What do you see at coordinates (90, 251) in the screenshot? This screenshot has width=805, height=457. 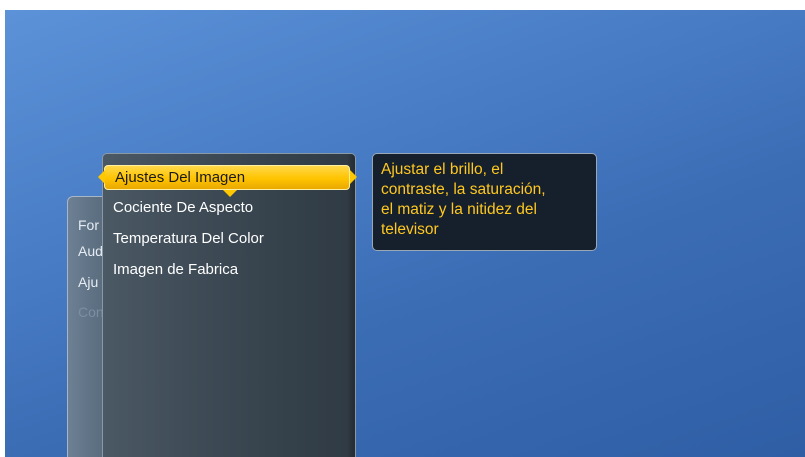 I see `parent-menu-item: Aud` at bounding box center [90, 251].